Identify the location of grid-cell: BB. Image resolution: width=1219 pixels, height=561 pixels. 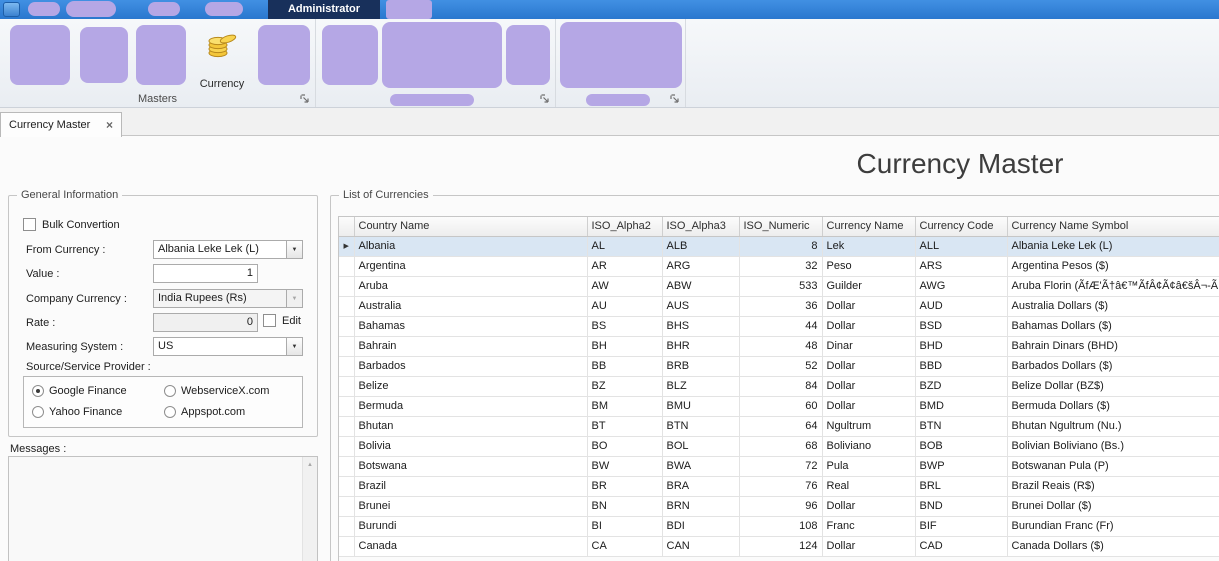
(625, 366).